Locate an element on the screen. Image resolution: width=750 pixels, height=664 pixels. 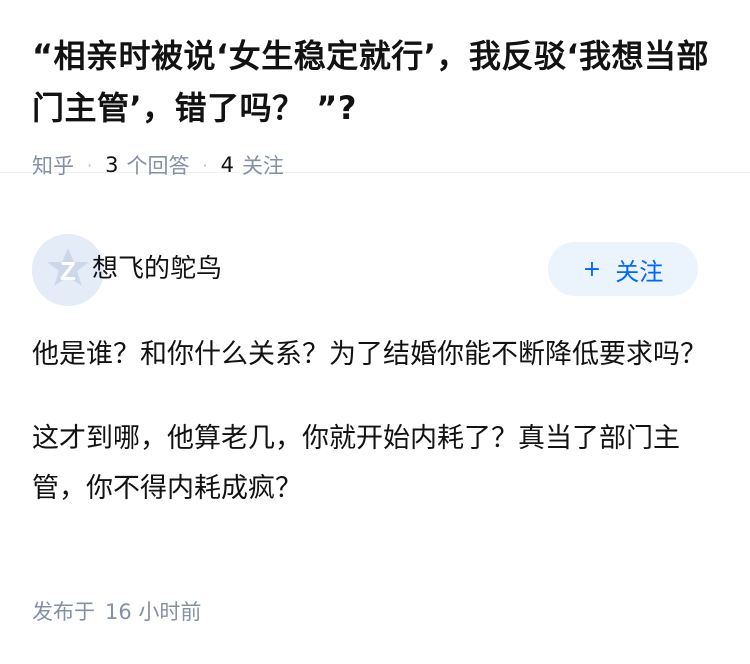
plus-icon: + is located at coordinates (592, 269).